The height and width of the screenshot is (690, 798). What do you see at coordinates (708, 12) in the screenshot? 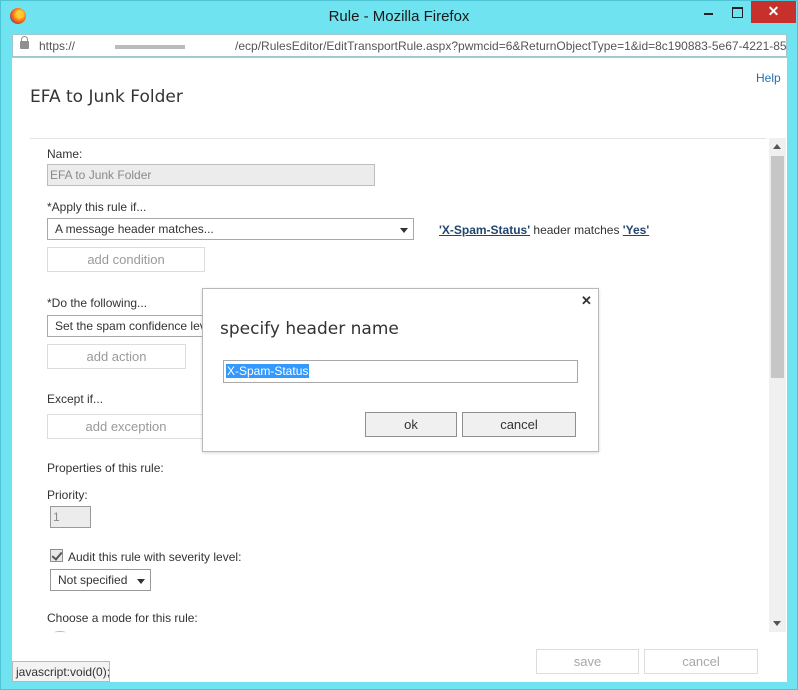
I see `minimize-button` at bounding box center [708, 12].